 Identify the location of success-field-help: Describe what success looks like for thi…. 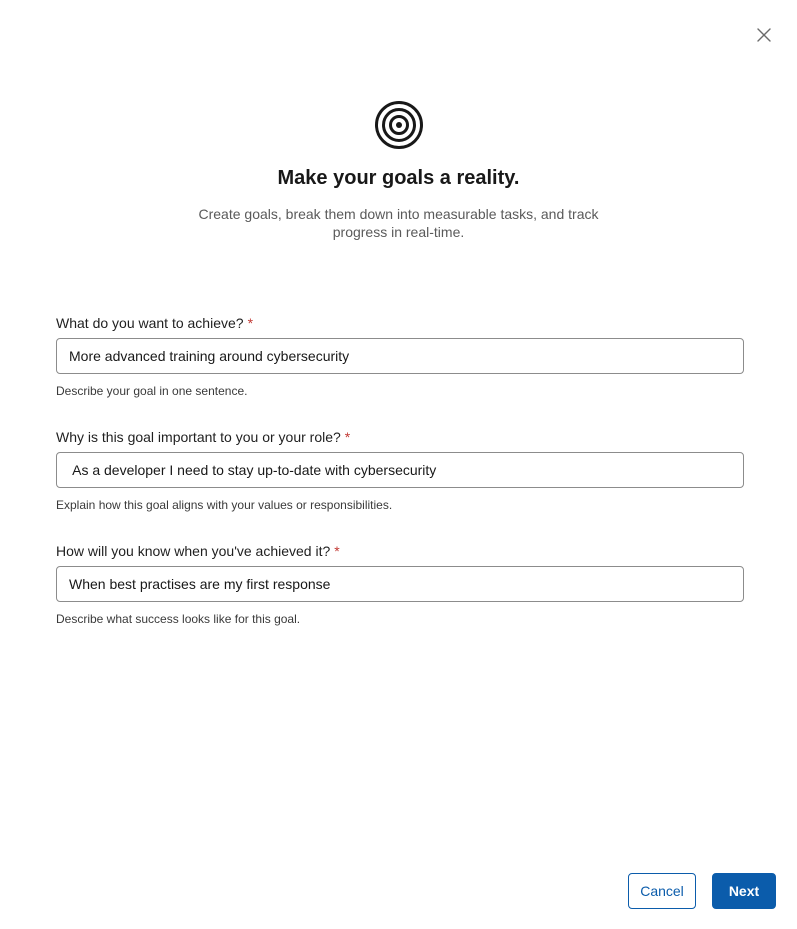
(178, 619).